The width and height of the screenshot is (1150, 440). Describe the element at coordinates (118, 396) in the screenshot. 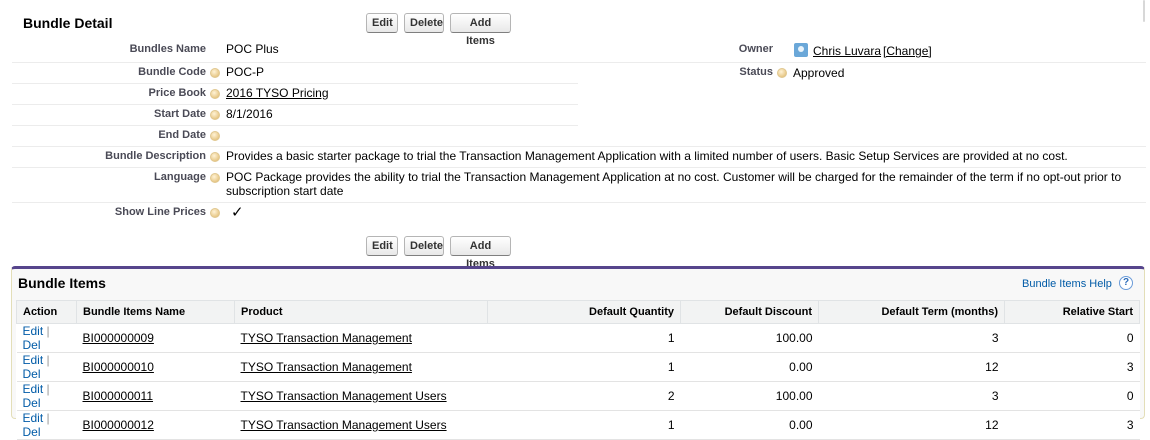

I see `bundle-item-name-link: BI000000011` at that location.